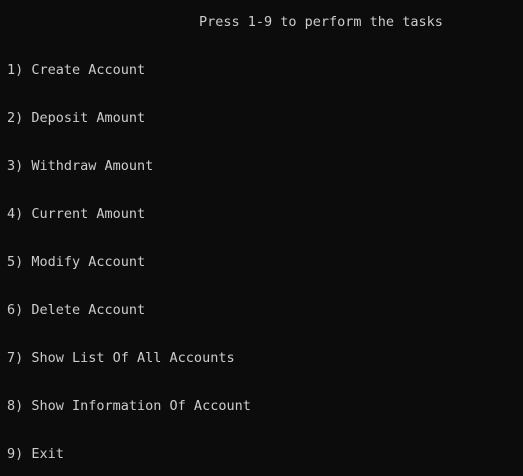 The image size is (523, 476). What do you see at coordinates (80, 166) in the screenshot?
I see `menu-item-withdraw-amount: 3) Withdraw Amount` at bounding box center [80, 166].